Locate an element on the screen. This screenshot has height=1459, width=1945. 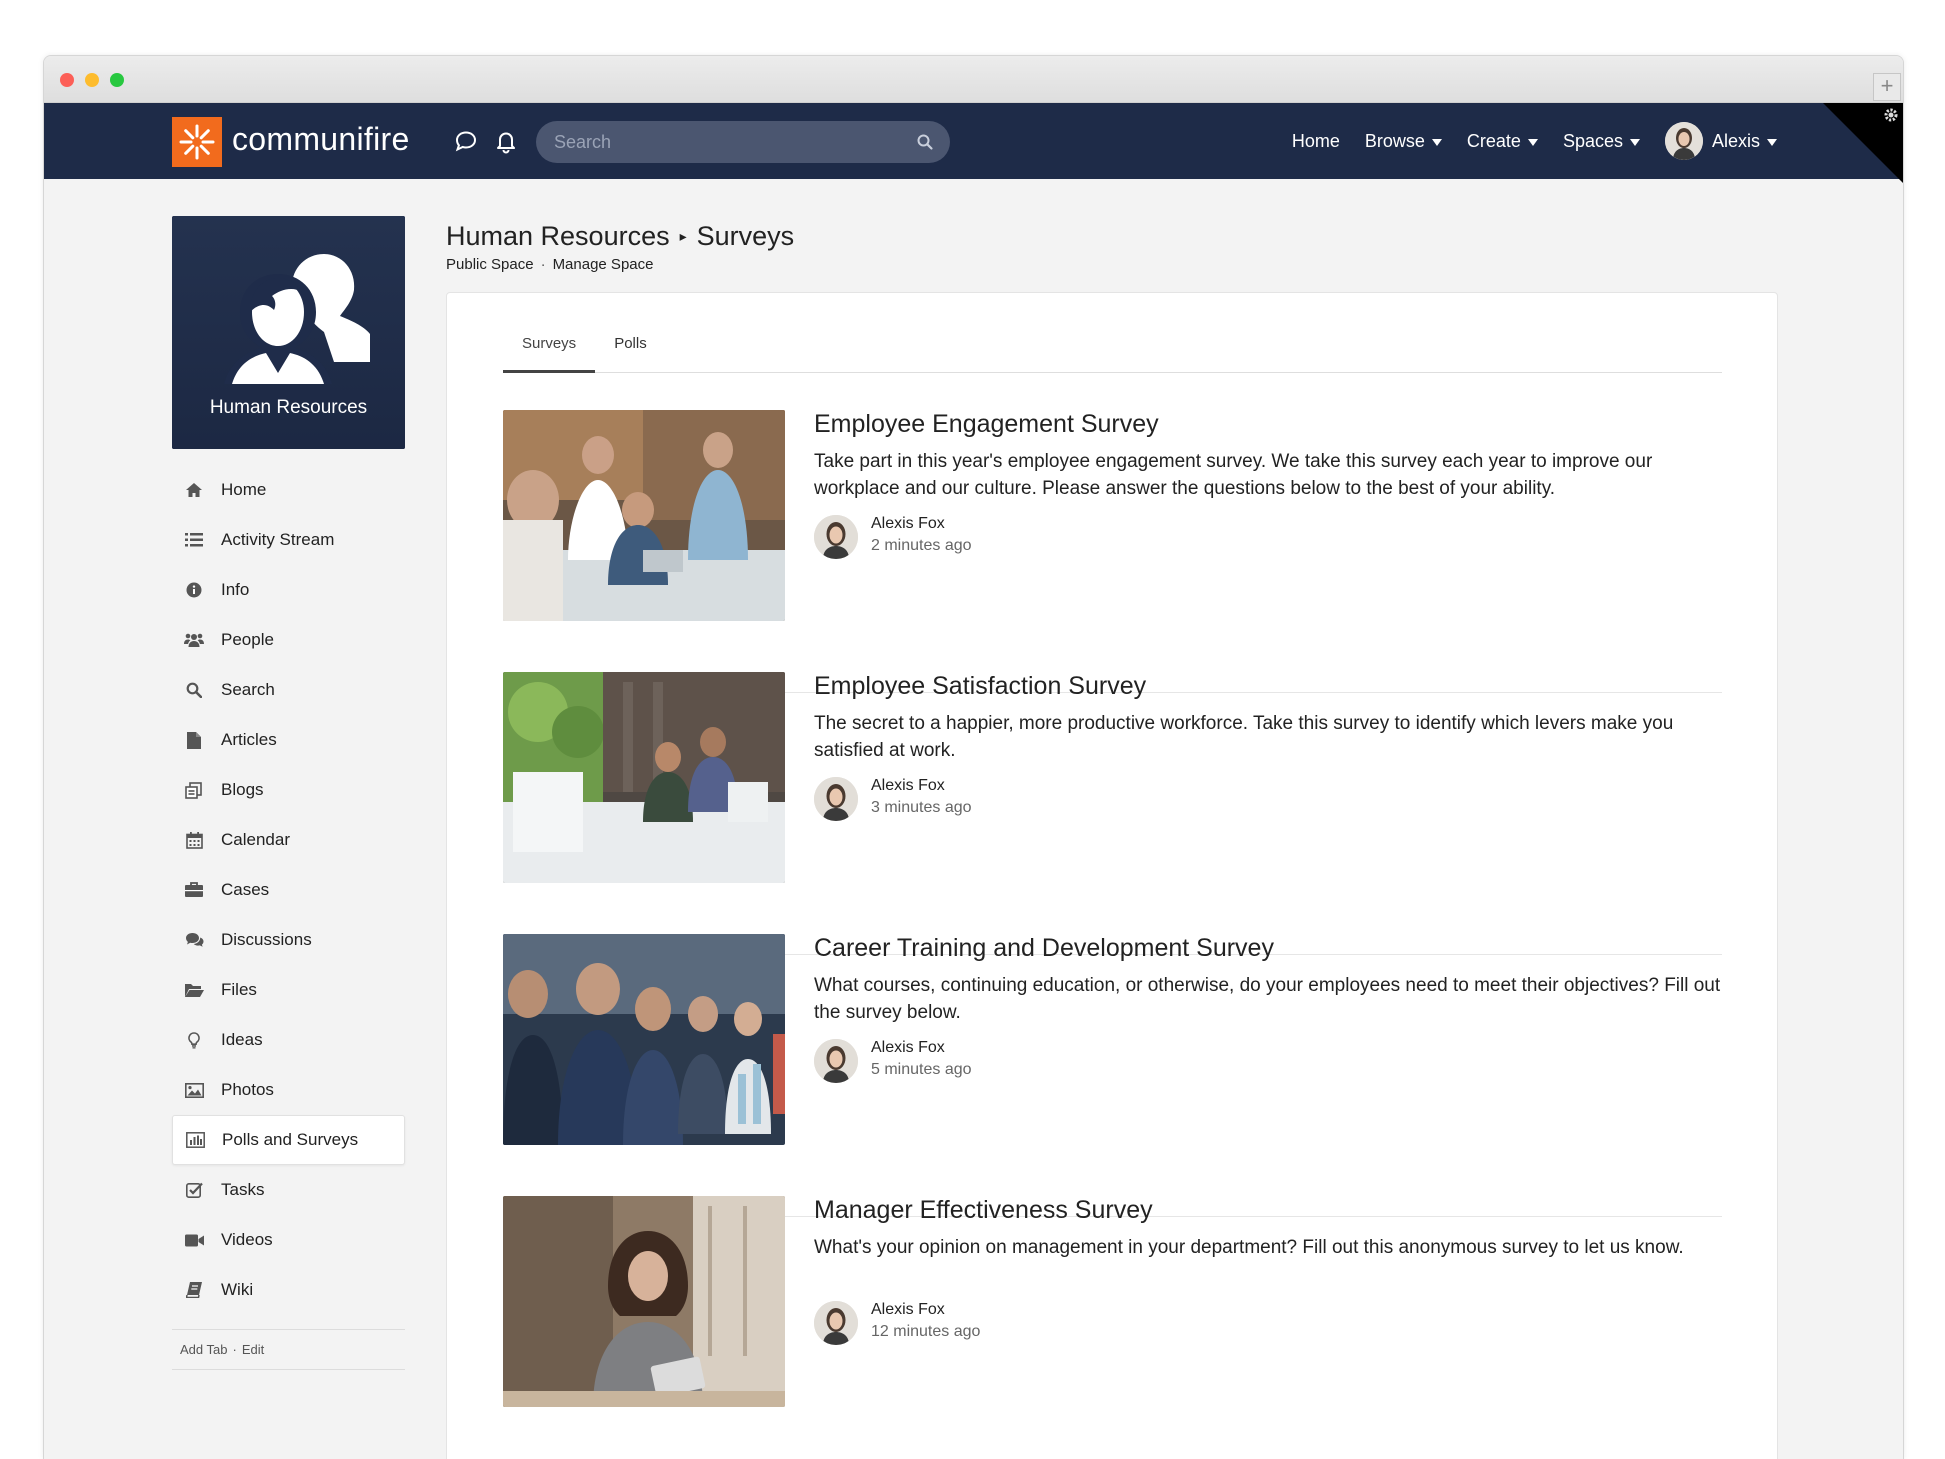
sidebar-item-label: Home is located at coordinates (244, 489).